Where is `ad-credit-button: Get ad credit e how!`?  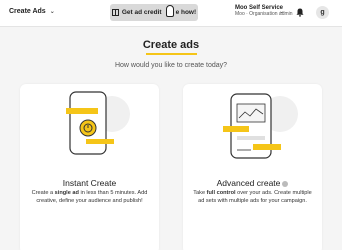 ad-credit-button: Get ad credit e how! is located at coordinates (154, 12).